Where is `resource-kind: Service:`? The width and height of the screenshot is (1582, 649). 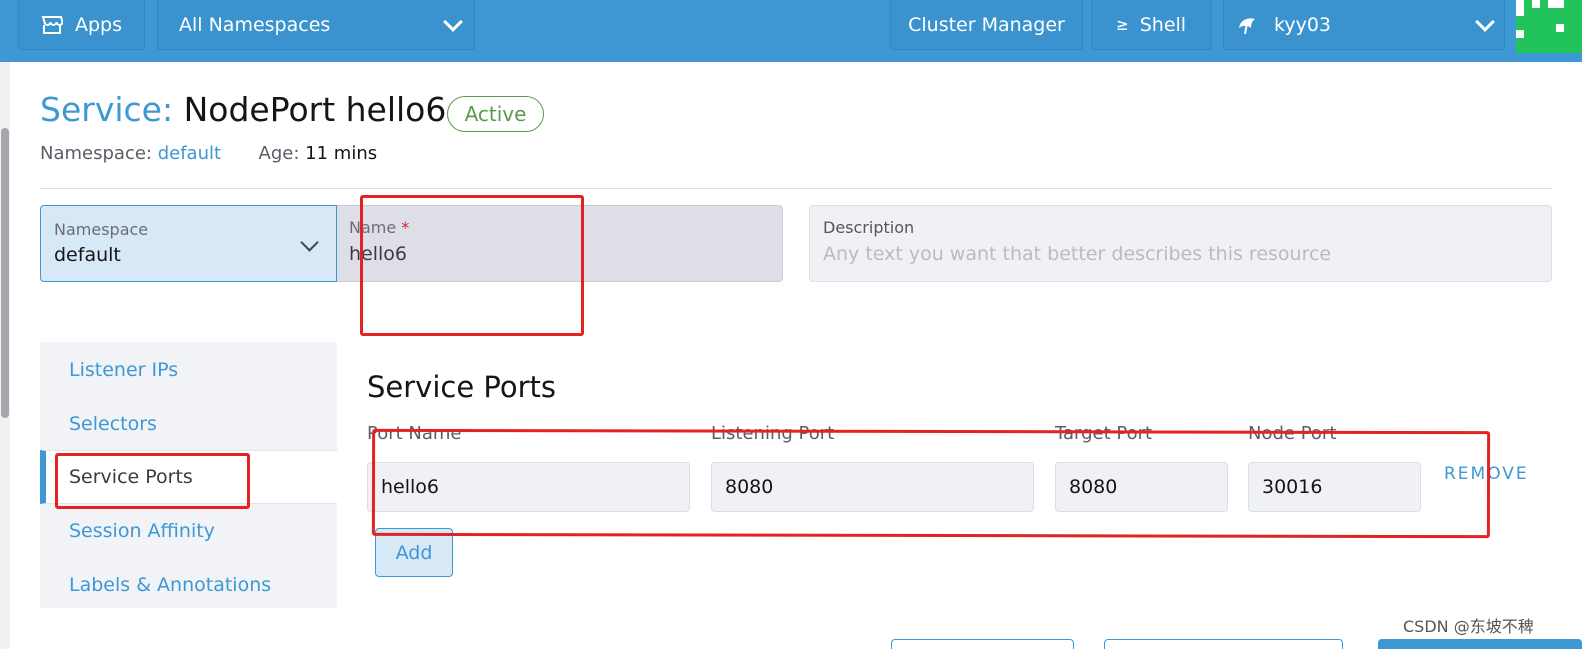 resource-kind: Service: is located at coordinates (107, 109).